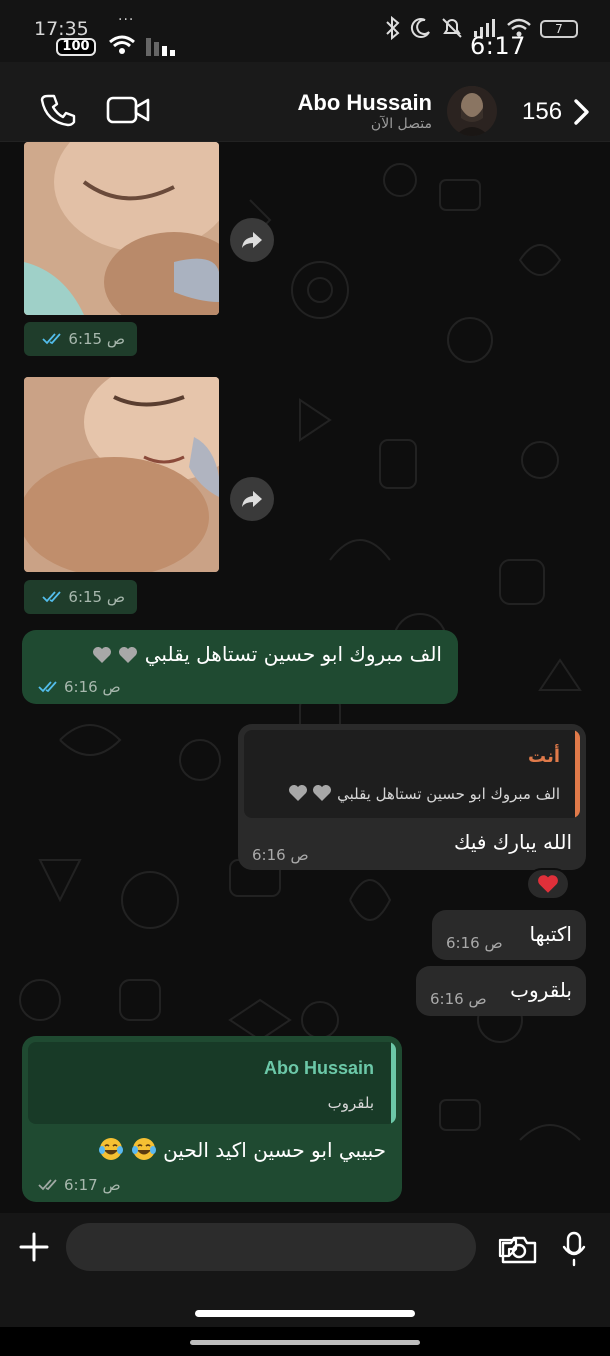 The image size is (610, 1356). Describe the element at coordinates (305, 1342) in the screenshot. I see `gesture-bar` at that location.